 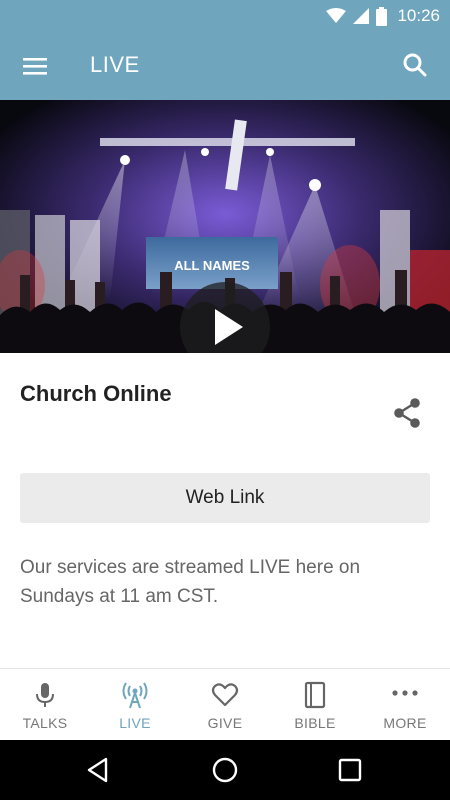 What do you see at coordinates (361, 16) in the screenshot?
I see `cell-signal-icon` at bounding box center [361, 16].